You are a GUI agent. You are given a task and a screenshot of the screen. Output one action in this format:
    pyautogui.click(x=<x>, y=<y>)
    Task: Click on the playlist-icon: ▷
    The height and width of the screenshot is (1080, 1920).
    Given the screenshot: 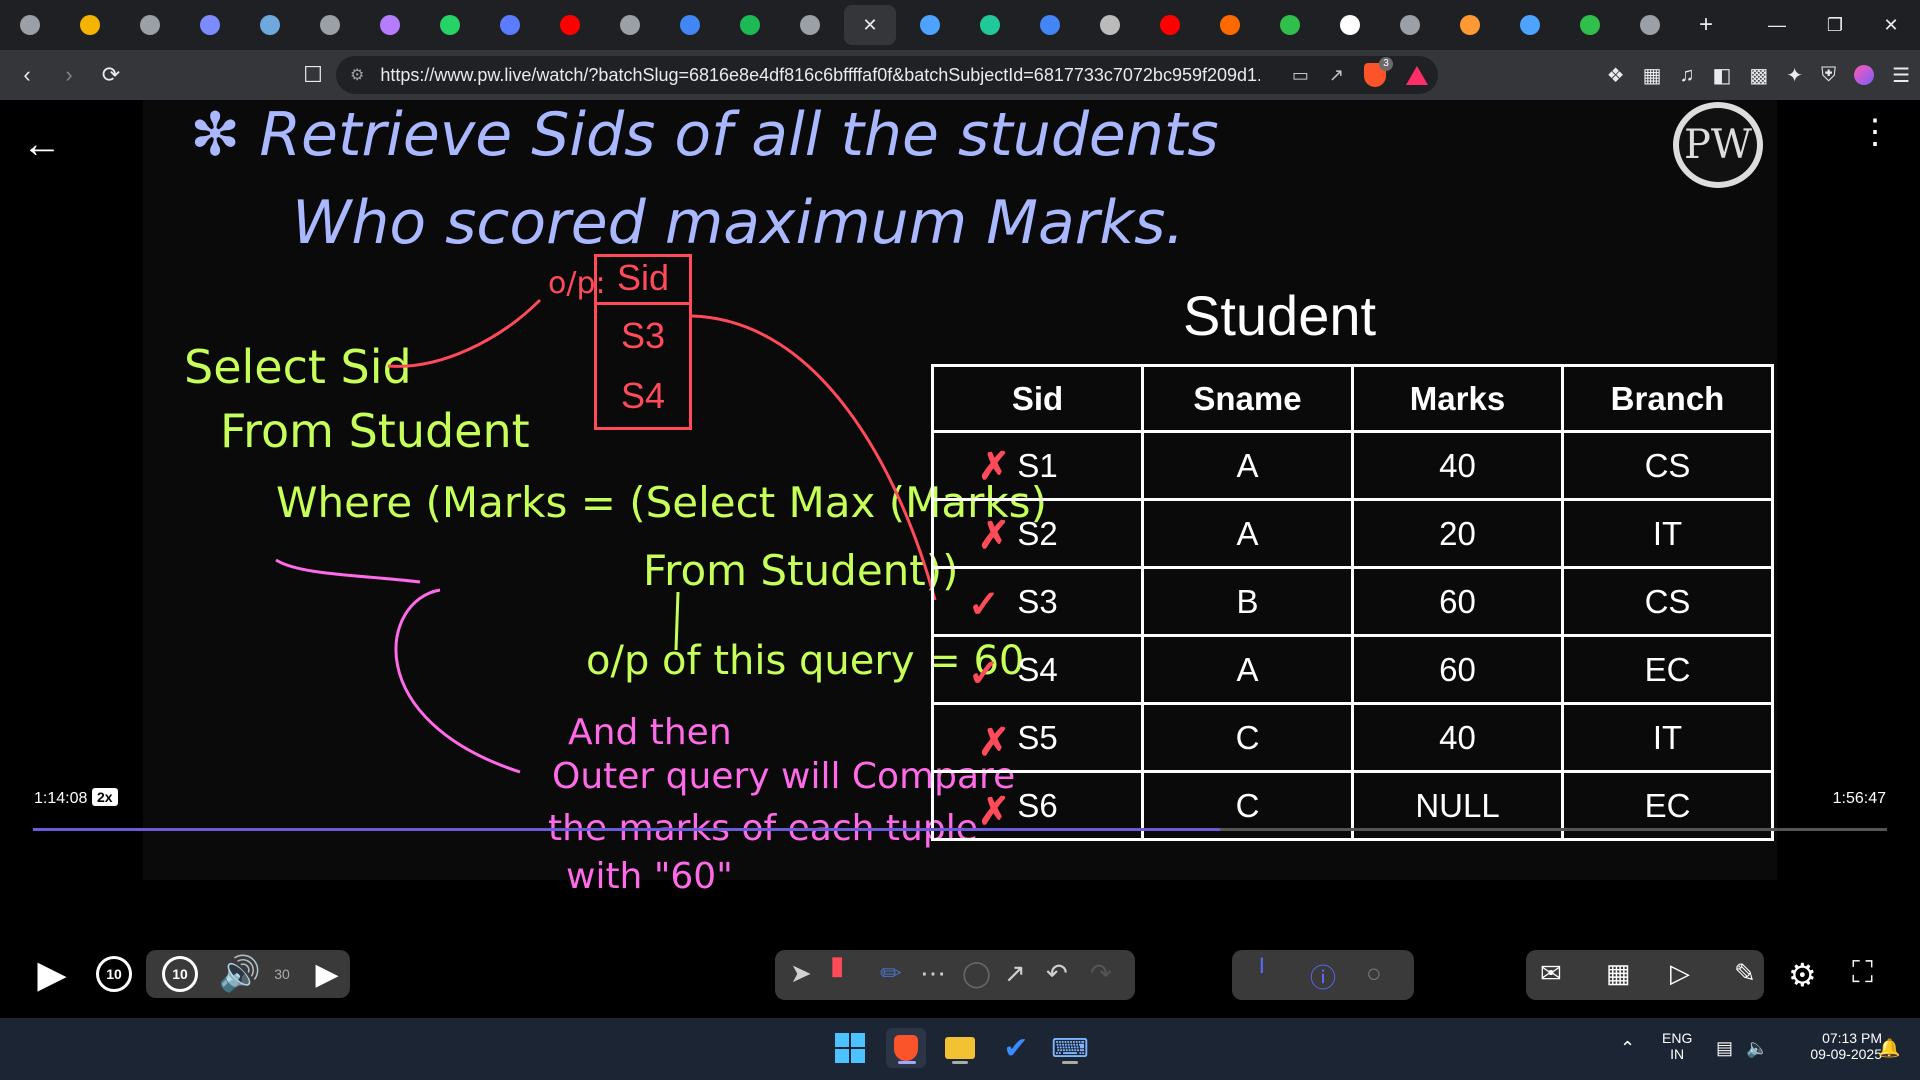 What is the action you would take?
    pyautogui.click(x=1680, y=973)
    